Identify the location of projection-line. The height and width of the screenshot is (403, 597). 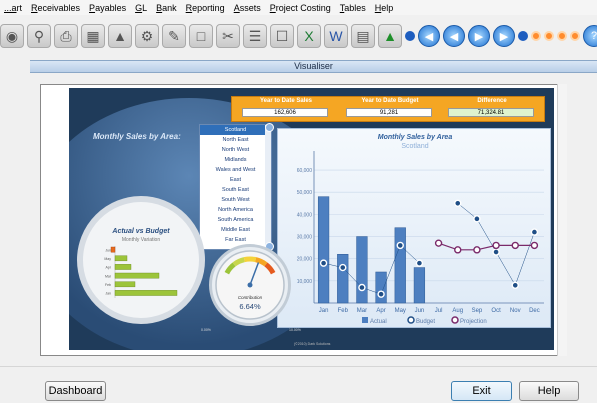
(486, 246).